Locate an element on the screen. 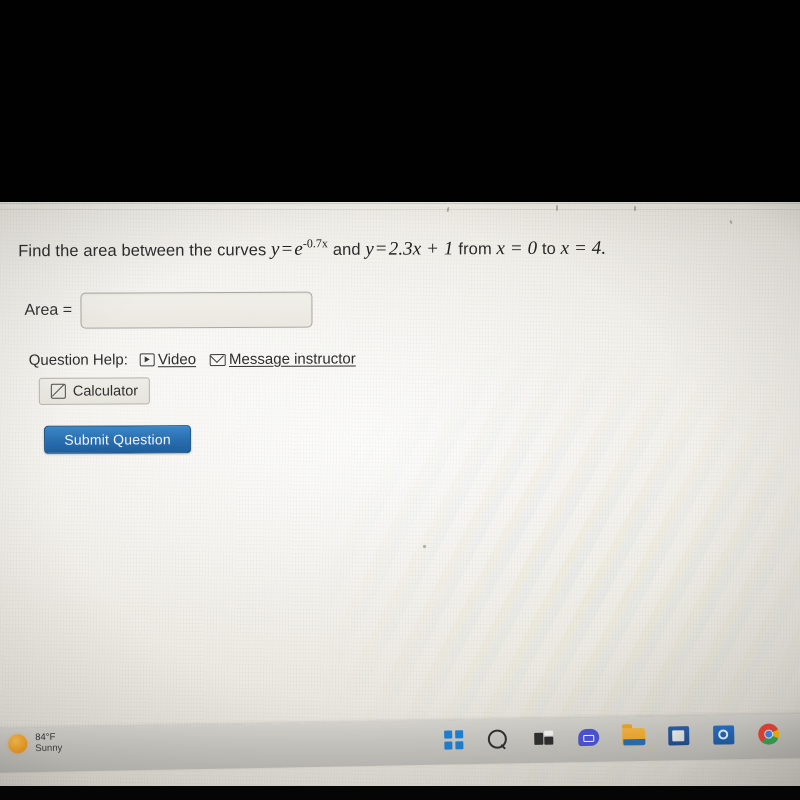  envelope-icon is located at coordinates (218, 359).